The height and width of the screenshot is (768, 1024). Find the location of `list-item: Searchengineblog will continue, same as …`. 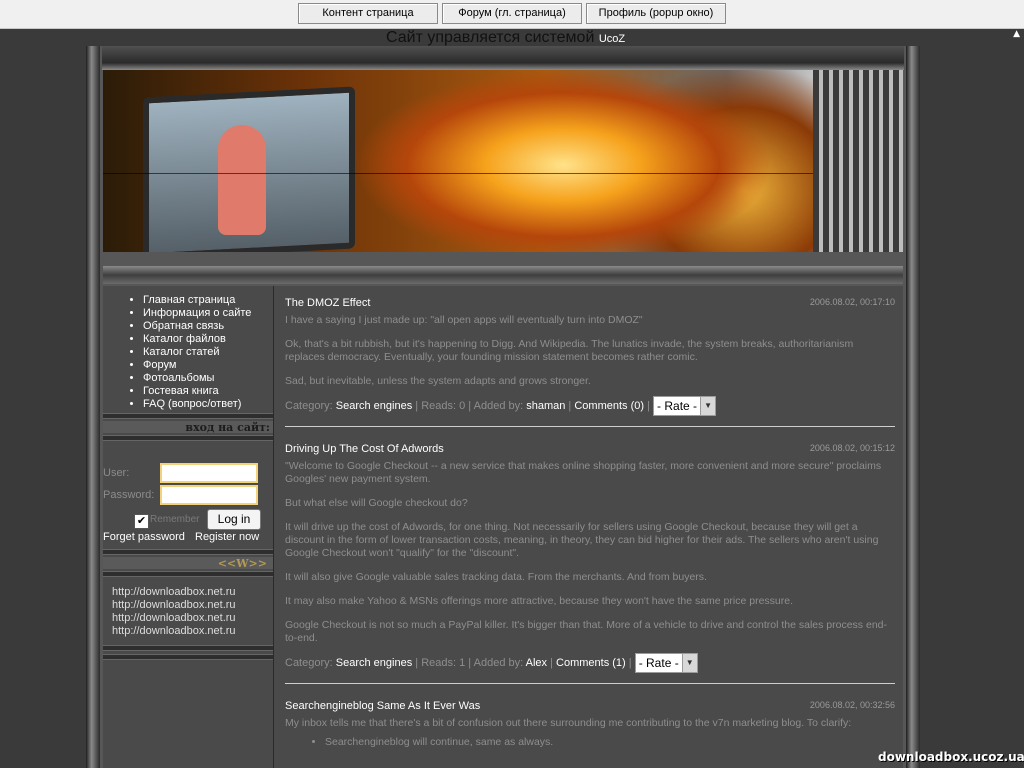

list-item: Searchengineblog will continue, same as … is located at coordinates (610, 742).